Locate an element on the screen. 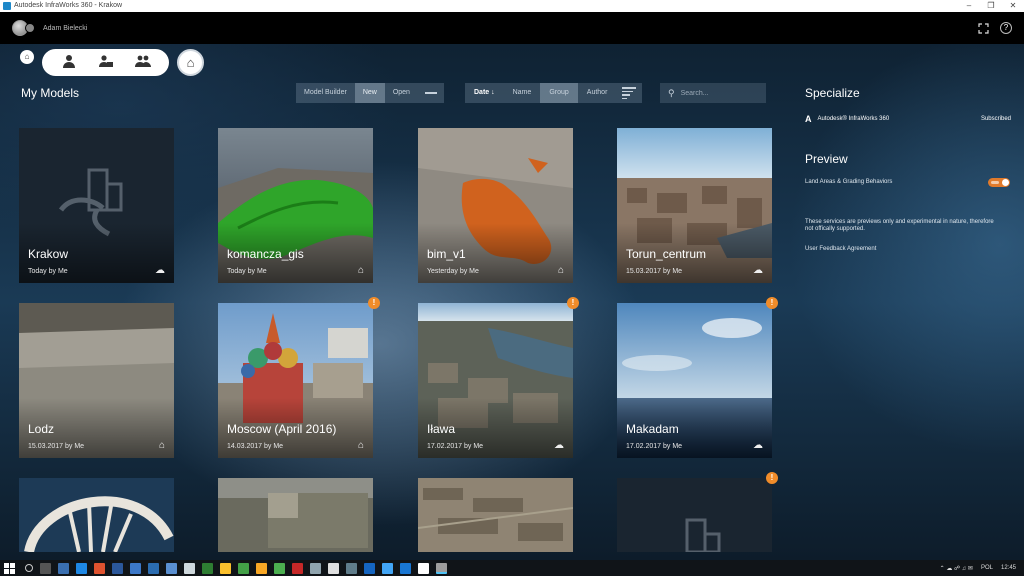 Image resolution: width=1024 pixels, height=576 pixels. search-input is located at coordinates (719, 93).